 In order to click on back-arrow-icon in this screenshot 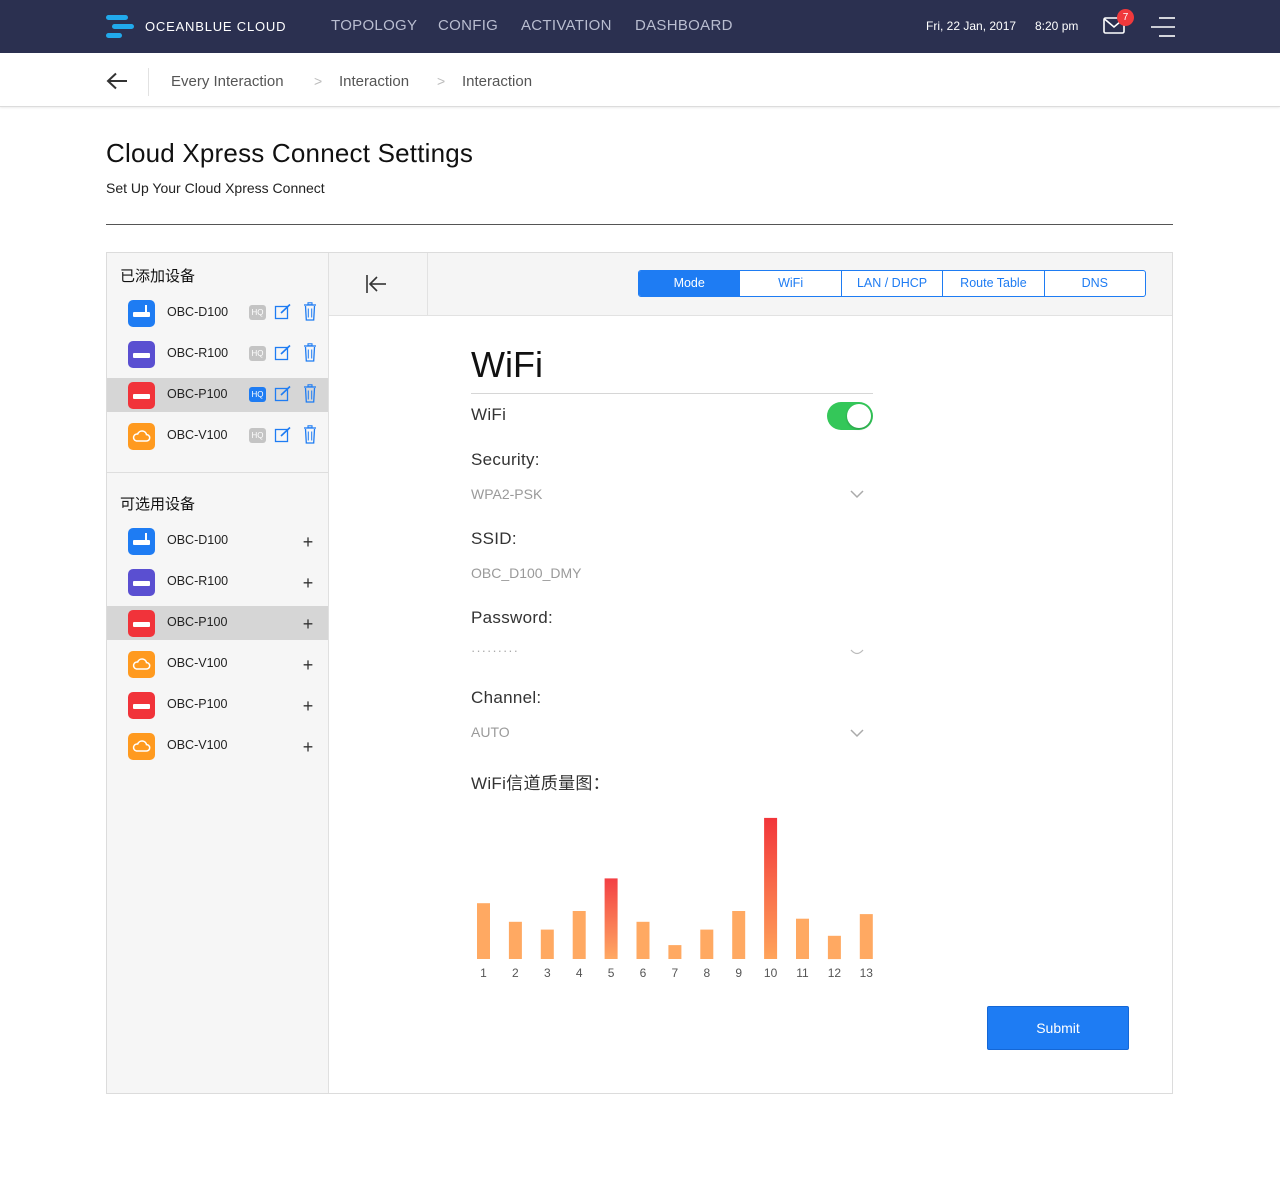, I will do `click(117, 81)`.